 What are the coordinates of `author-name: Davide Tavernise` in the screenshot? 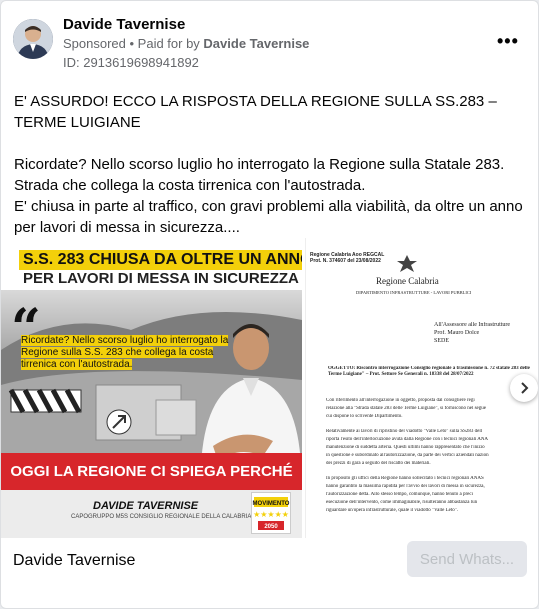 It's located at (124, 24).